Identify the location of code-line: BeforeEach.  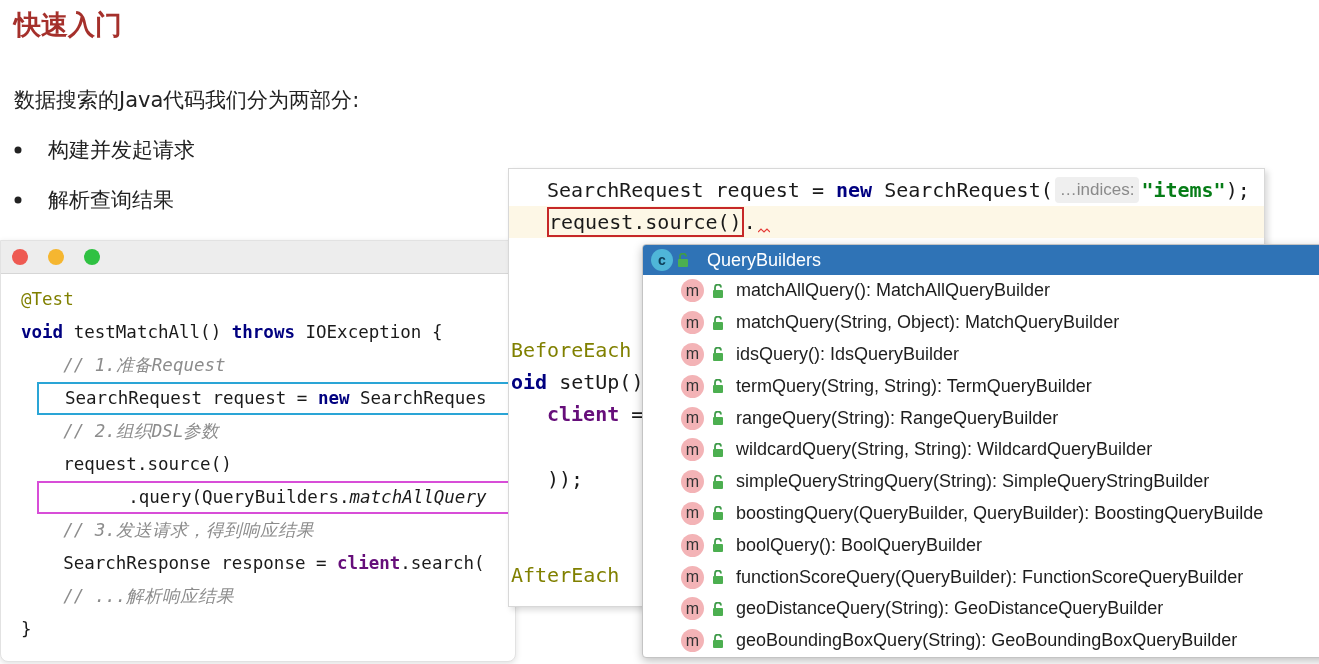
(571, 350).